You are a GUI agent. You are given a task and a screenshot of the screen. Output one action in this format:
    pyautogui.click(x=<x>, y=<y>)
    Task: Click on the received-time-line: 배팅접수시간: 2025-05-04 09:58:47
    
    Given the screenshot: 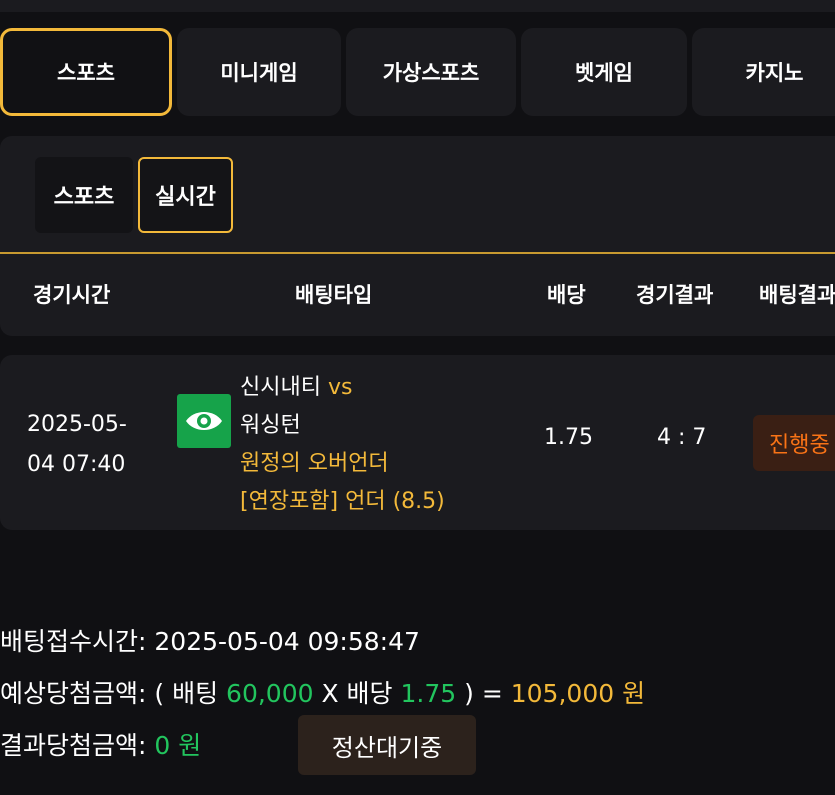 What is the action you would take?
    pyautogui.click(x=210, y=641)
    